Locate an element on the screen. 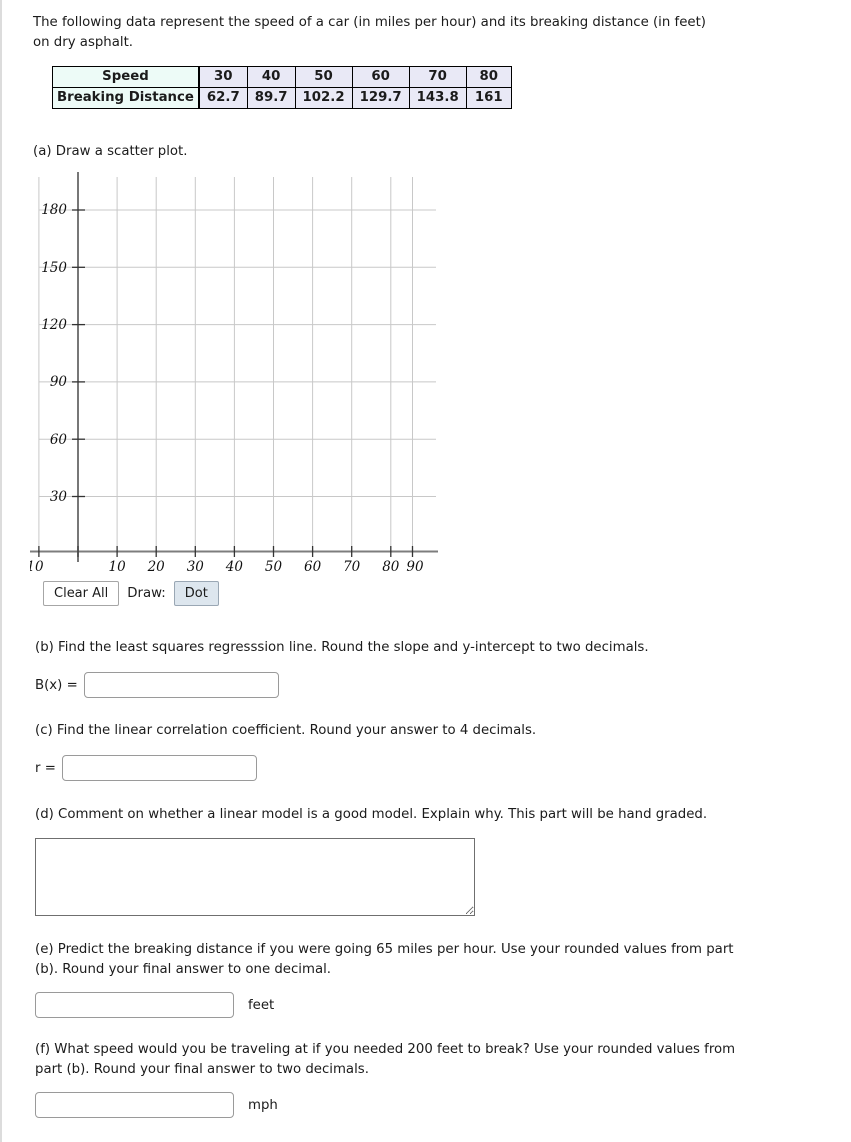  y-tick-label-150: 150 is located at coordinates (54, 268).